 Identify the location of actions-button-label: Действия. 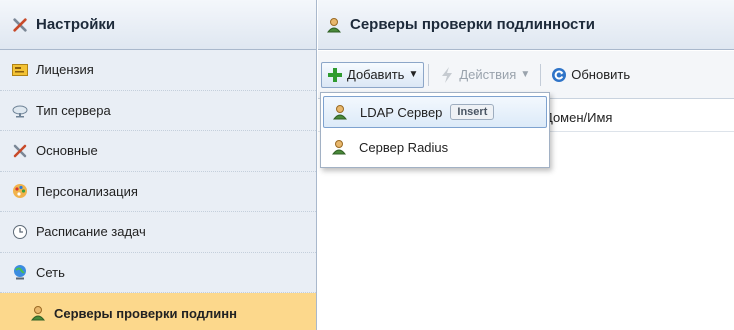
(488, 74).